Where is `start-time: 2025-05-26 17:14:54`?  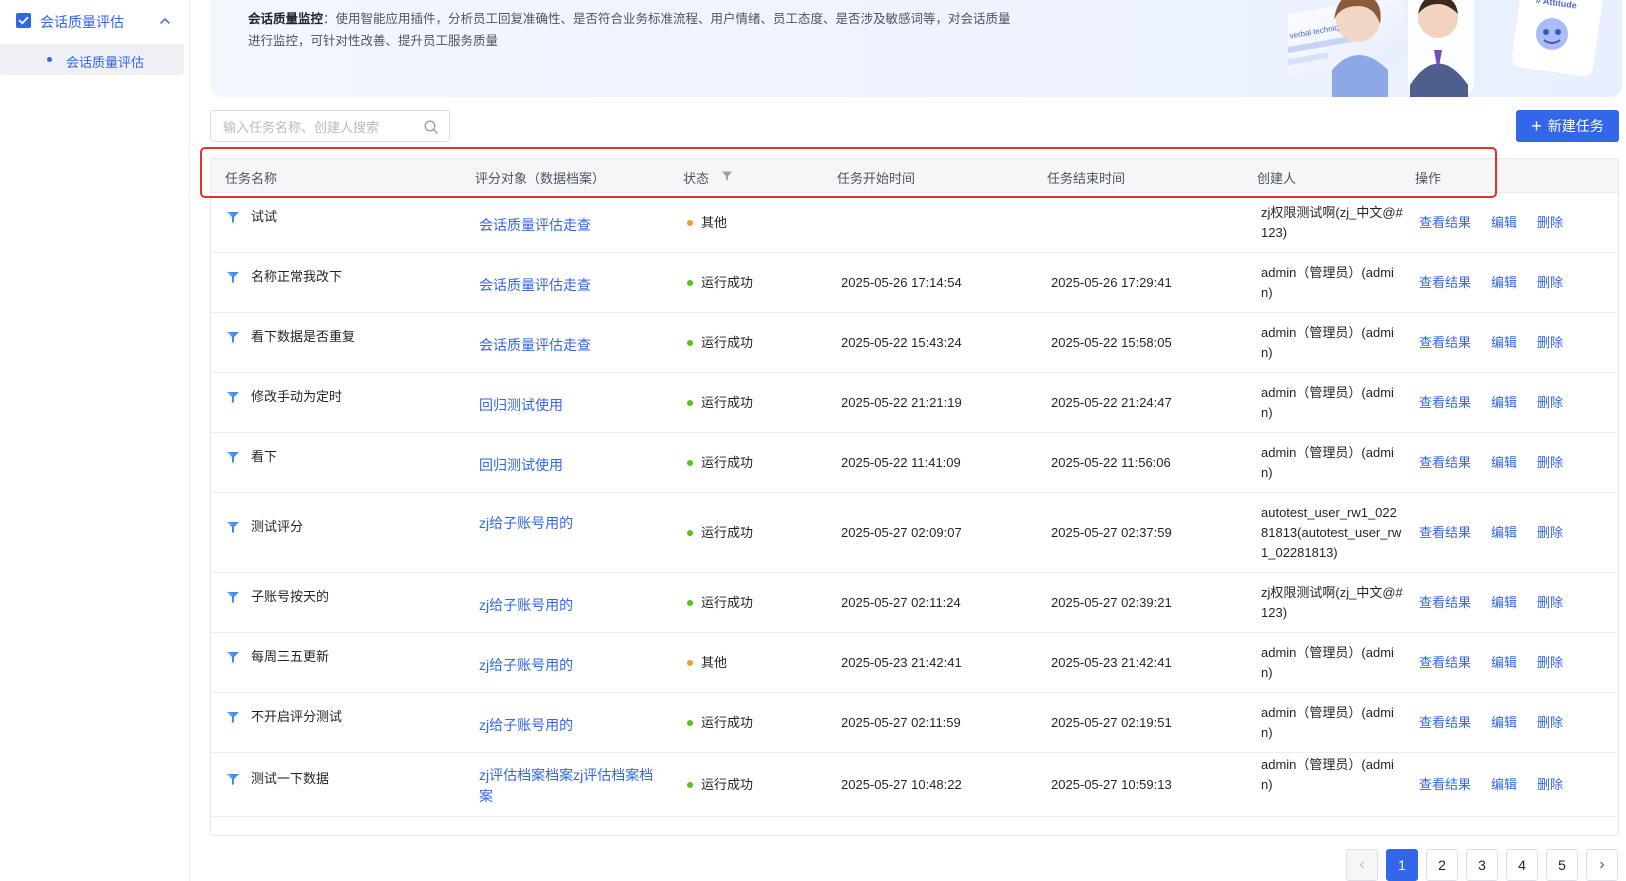 start-time: 2025-05-26 17:14:54 is located at coordinates (901, 282).